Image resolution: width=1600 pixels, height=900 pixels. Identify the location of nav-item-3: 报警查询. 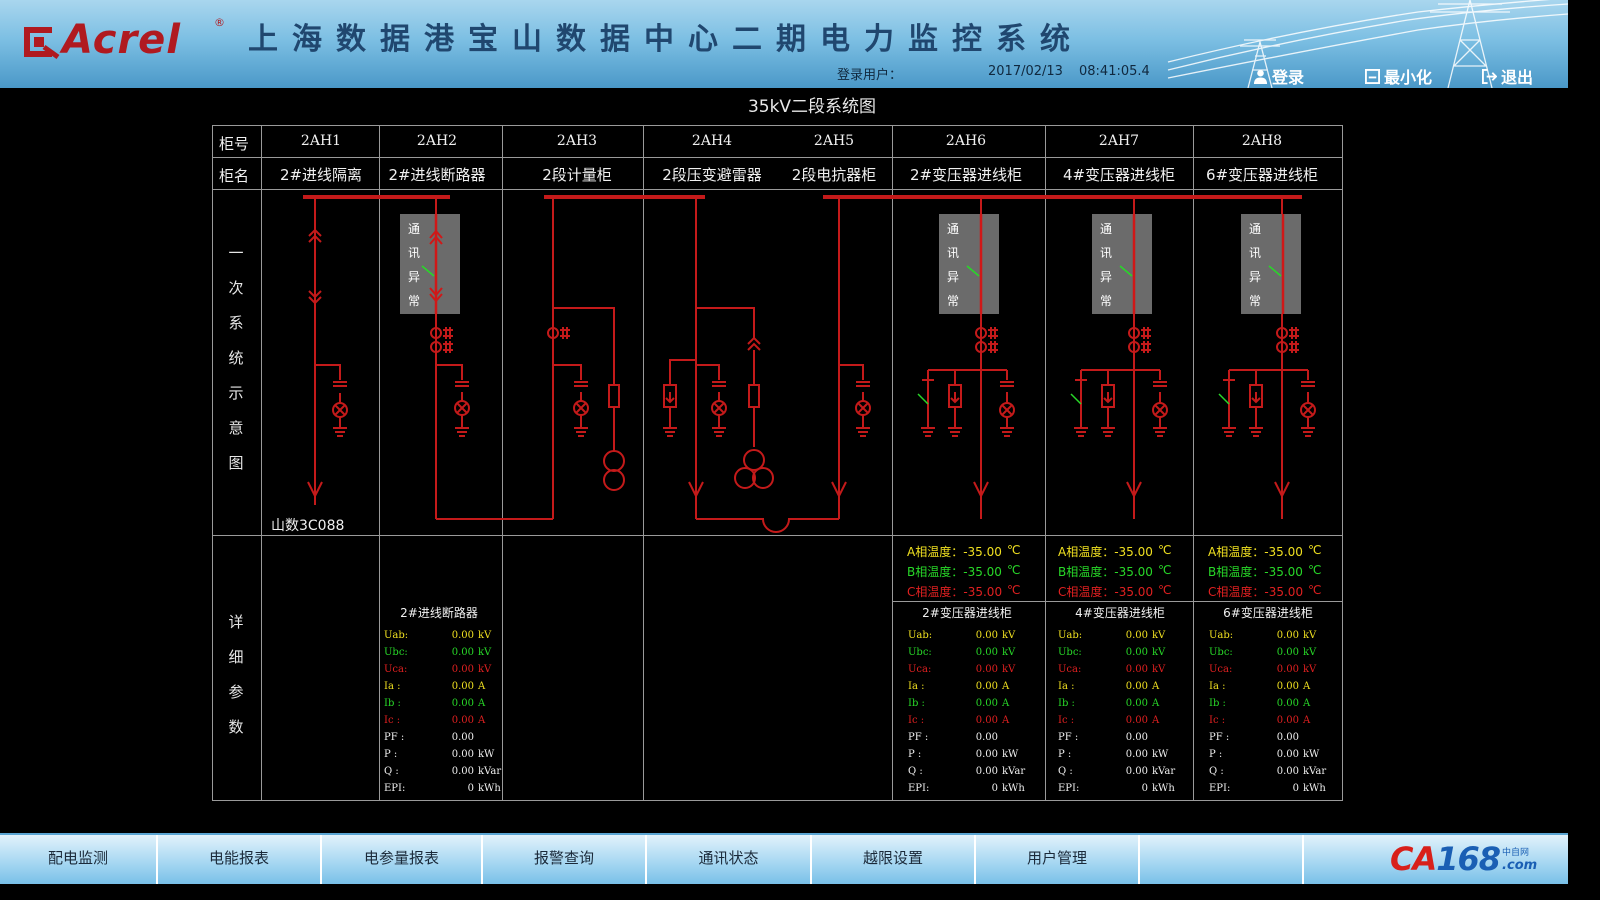
(565, 859).